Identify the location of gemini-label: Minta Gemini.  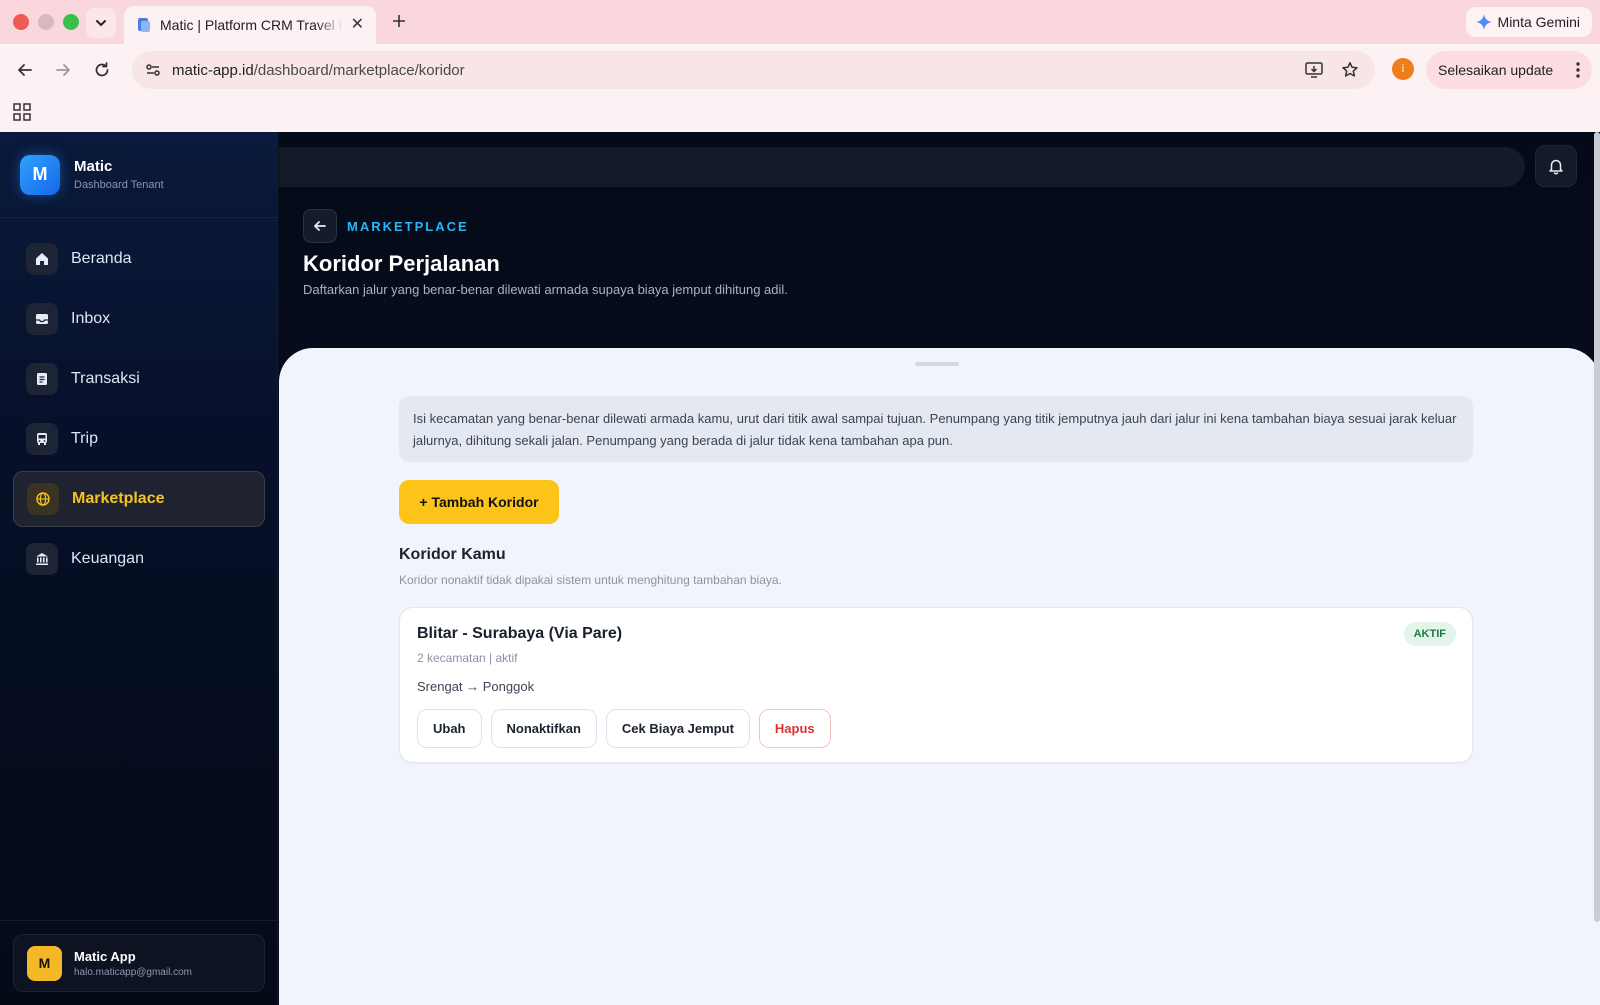
(1538, 22).